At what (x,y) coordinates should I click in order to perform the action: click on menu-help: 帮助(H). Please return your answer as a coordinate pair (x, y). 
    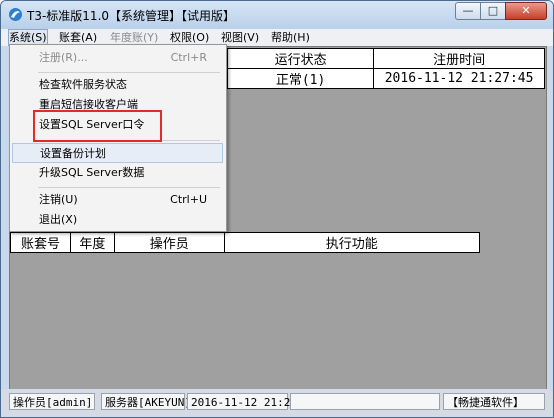
    Looking at the image, I should click on (290, 37).